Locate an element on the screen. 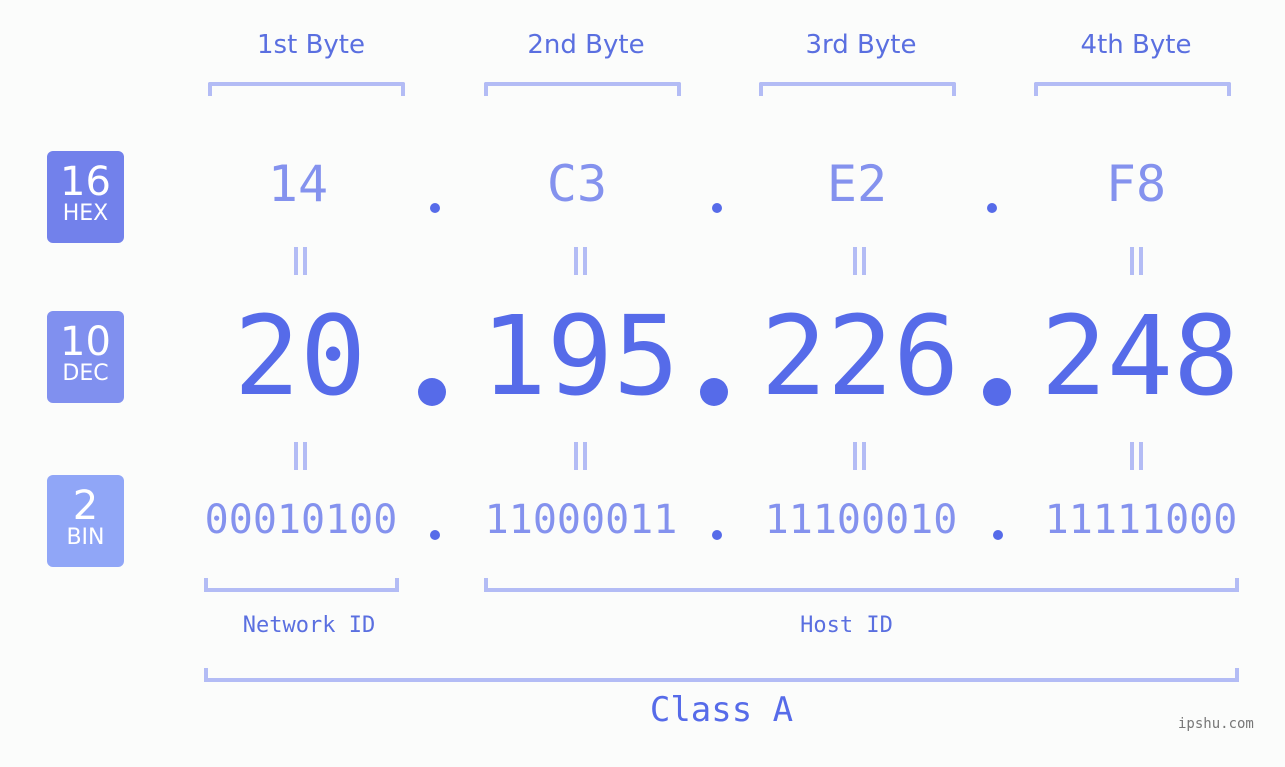 Image resolution: width=1285 pixels, height=767 pixels. byte-header-1: 1st Byte is located at coordinates (311, 45).